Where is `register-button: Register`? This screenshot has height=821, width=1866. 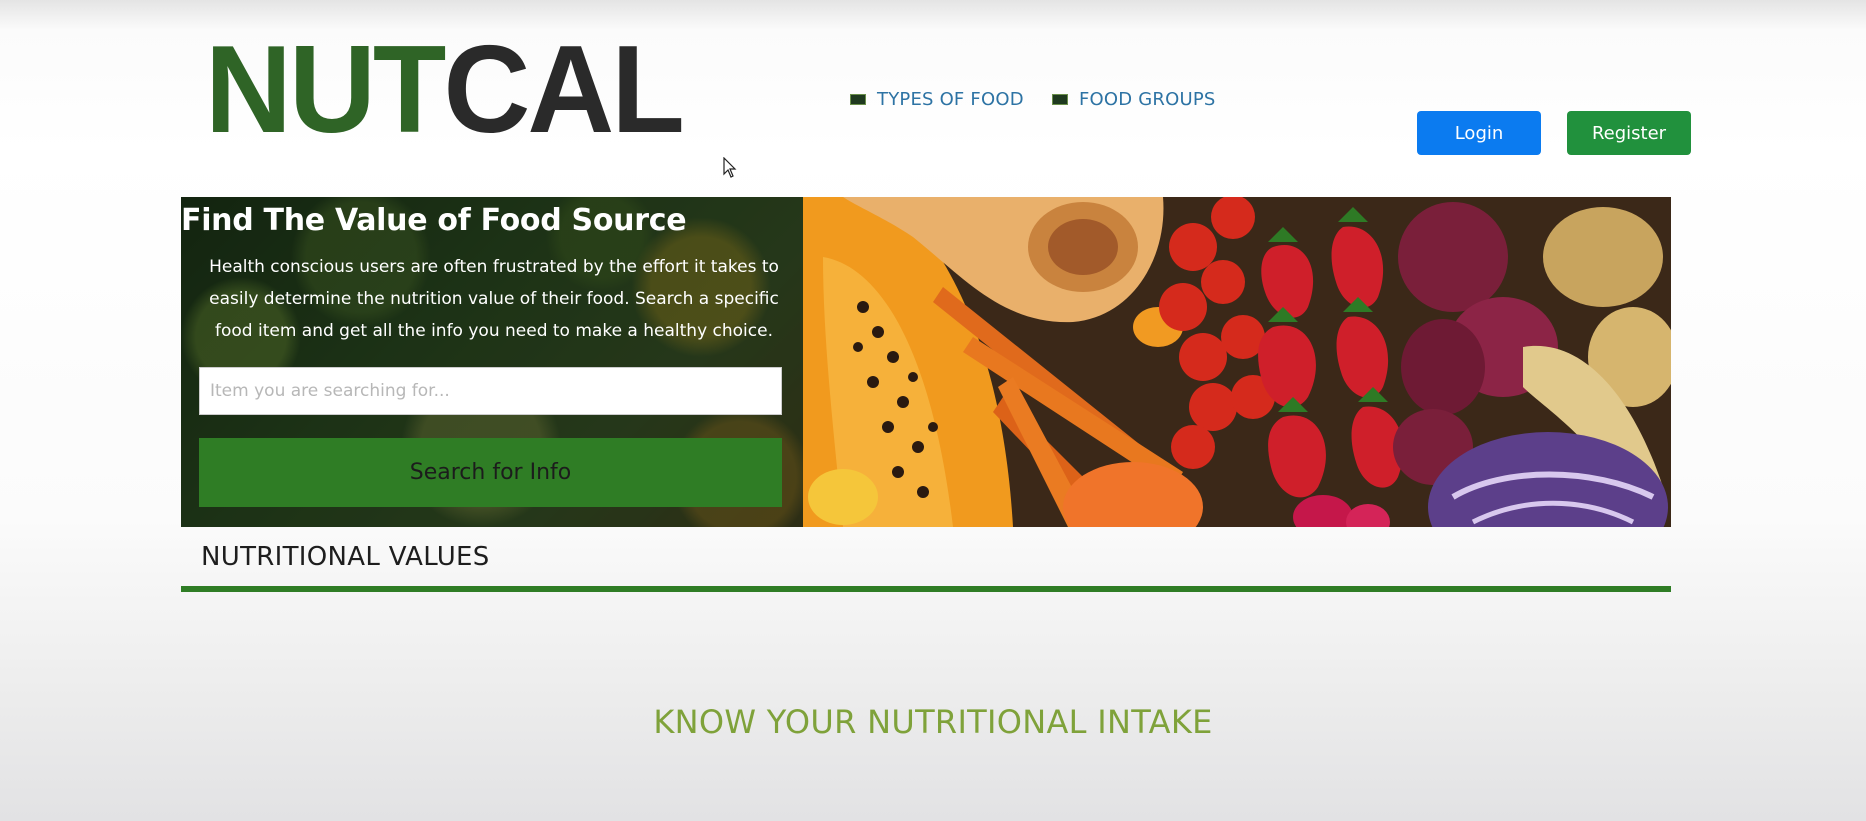
register-button: Register is located at coordinates (1629, 133).